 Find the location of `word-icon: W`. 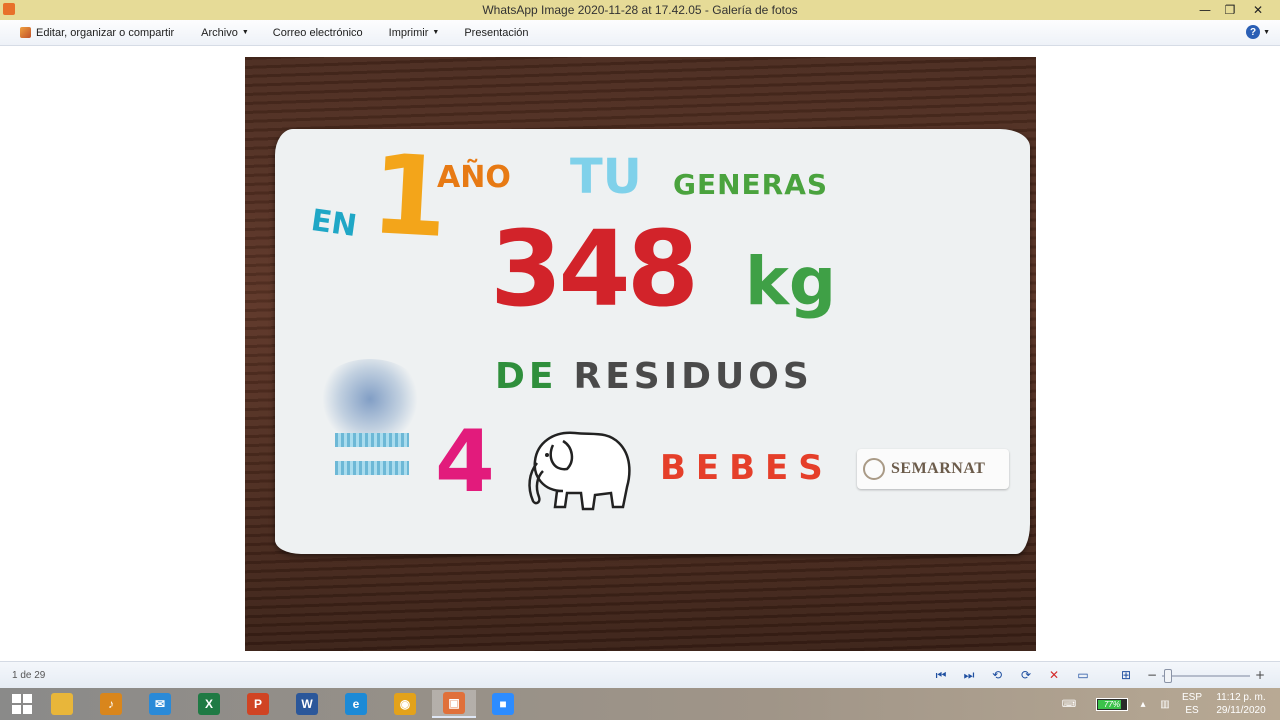

word-icon: W is located at coordinates (307, 704).